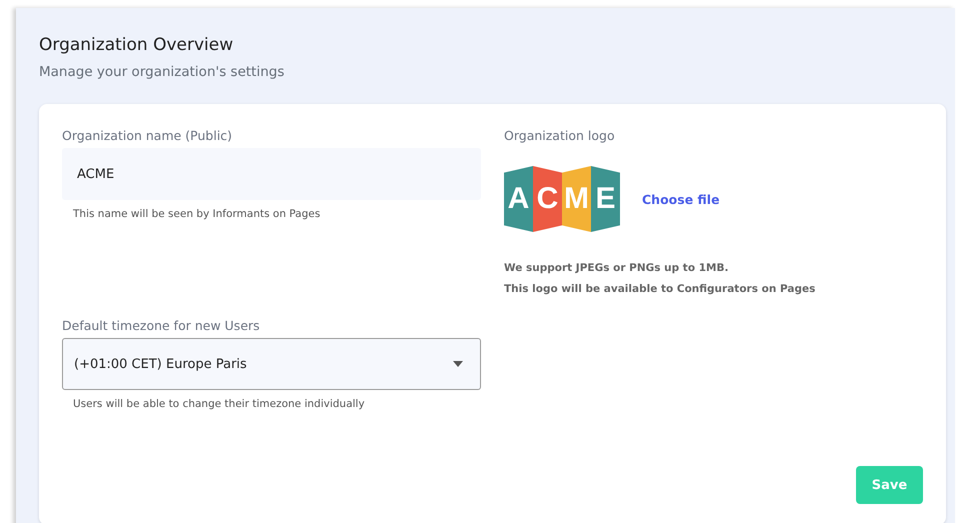 Image resolution: width=959 pixels, height=523 pixels. I want to click on page-title: Organization Overview, so click(136, 45).